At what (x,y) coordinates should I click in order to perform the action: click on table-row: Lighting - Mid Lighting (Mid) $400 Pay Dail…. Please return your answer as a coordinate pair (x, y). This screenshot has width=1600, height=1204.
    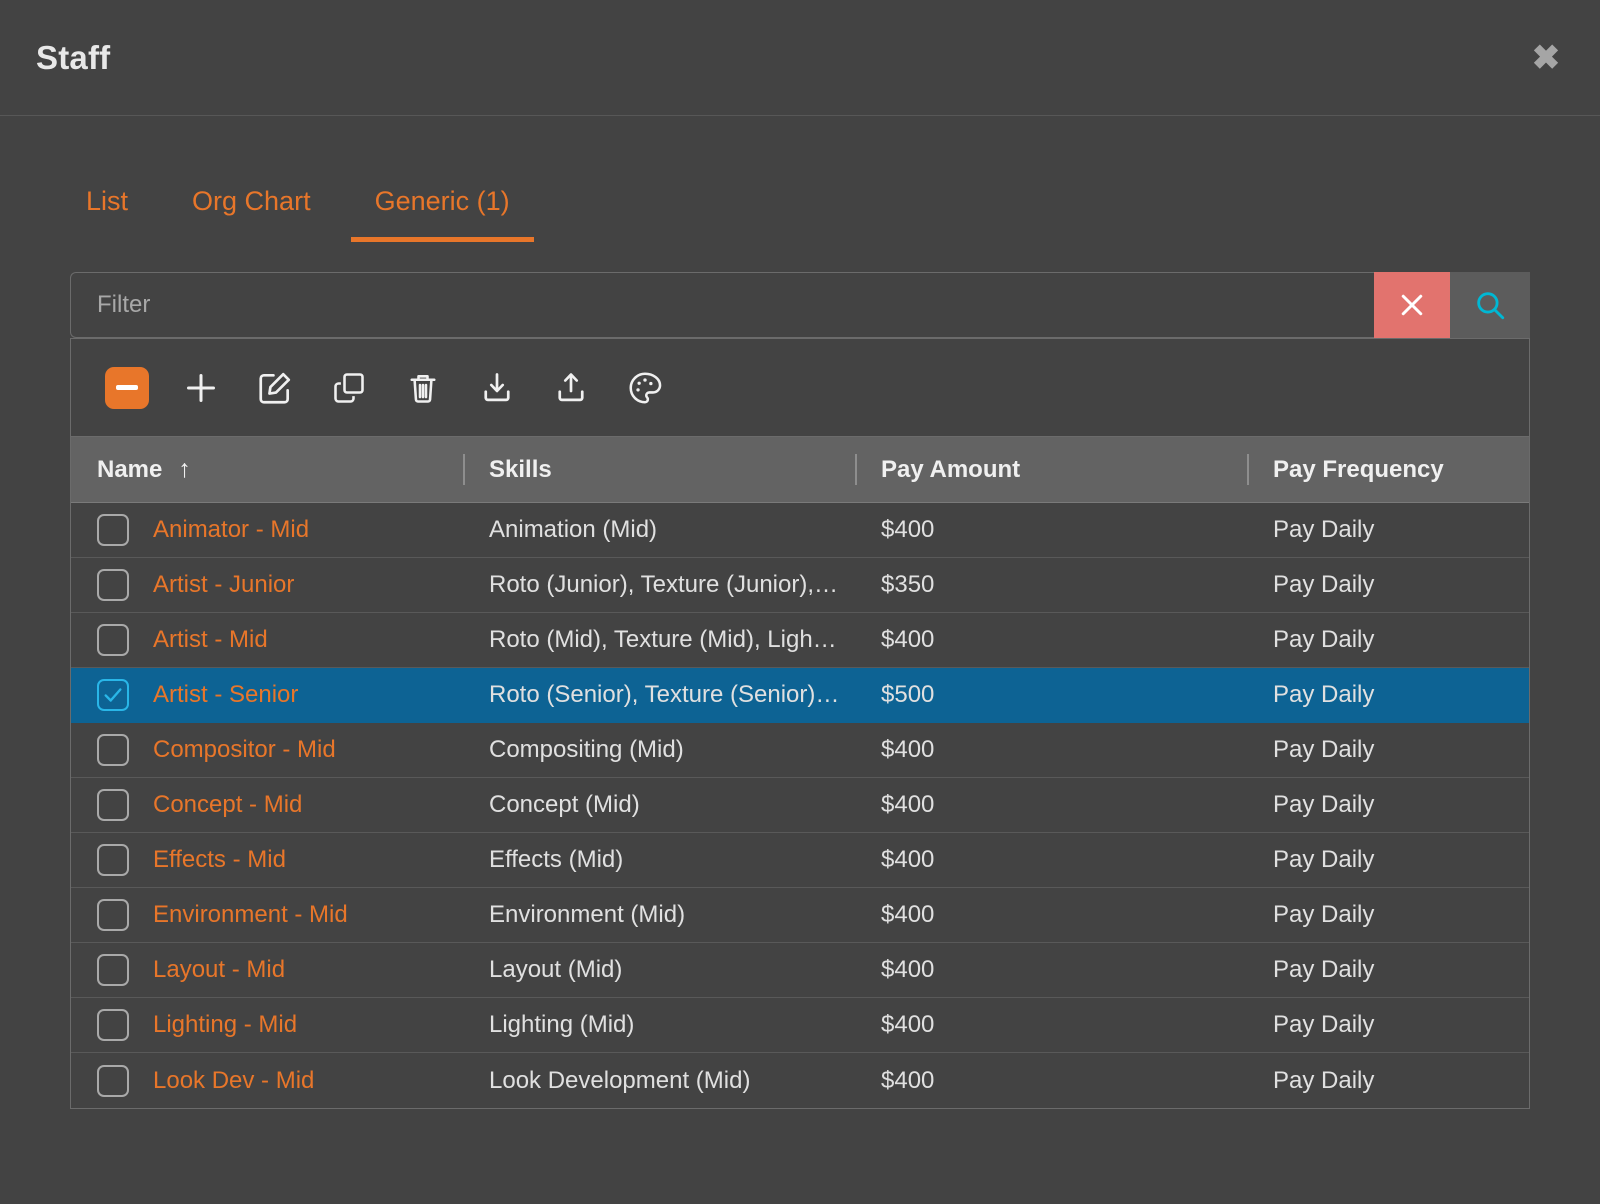
    Looking at the image, I should click on (800, 1025).